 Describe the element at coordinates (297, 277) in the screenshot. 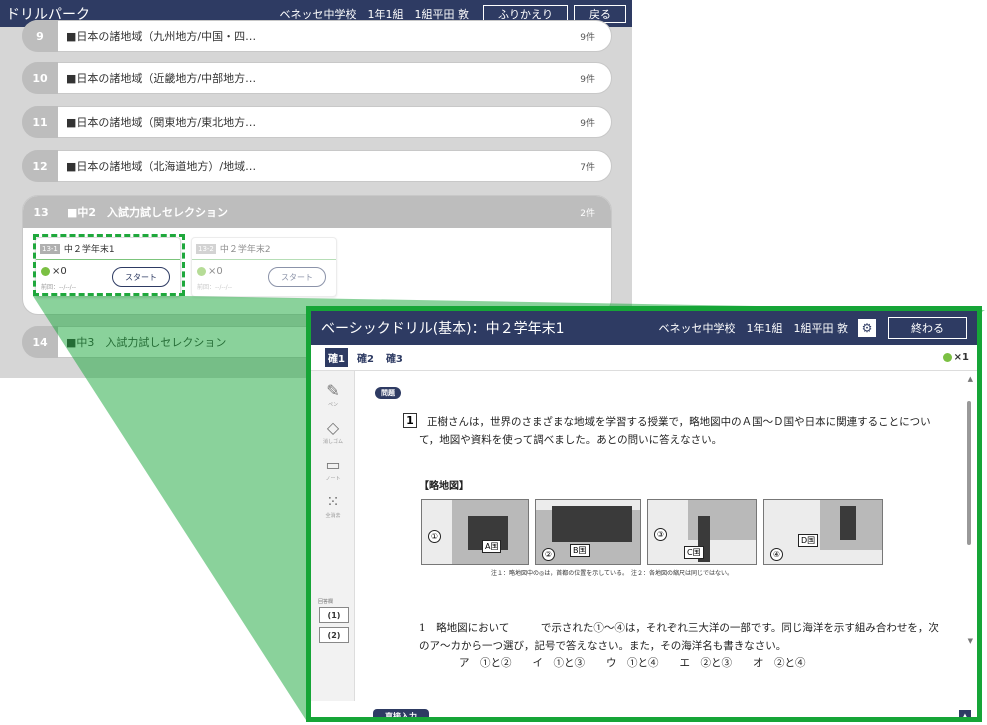

I see `start-button: スタート` at that location.